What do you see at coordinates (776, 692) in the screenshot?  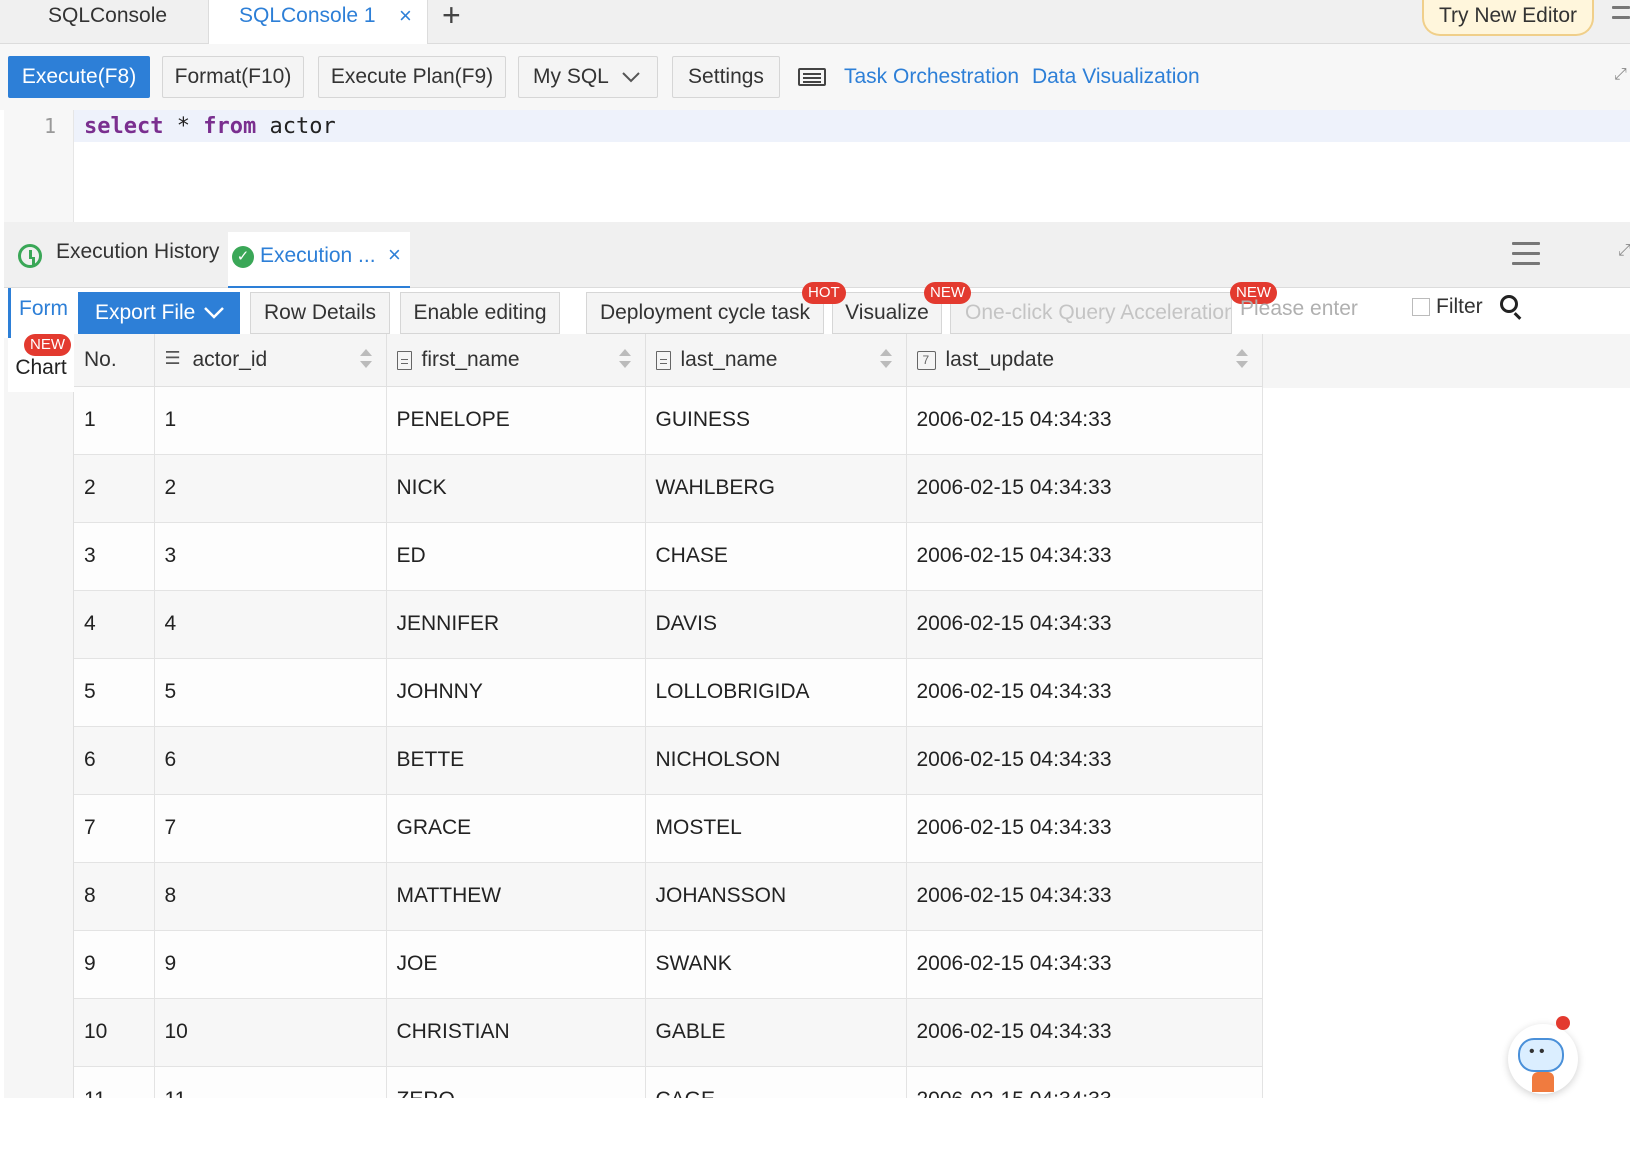 I see `cell: LOLLOBRIGIDA` at bounding box center [776, 692].